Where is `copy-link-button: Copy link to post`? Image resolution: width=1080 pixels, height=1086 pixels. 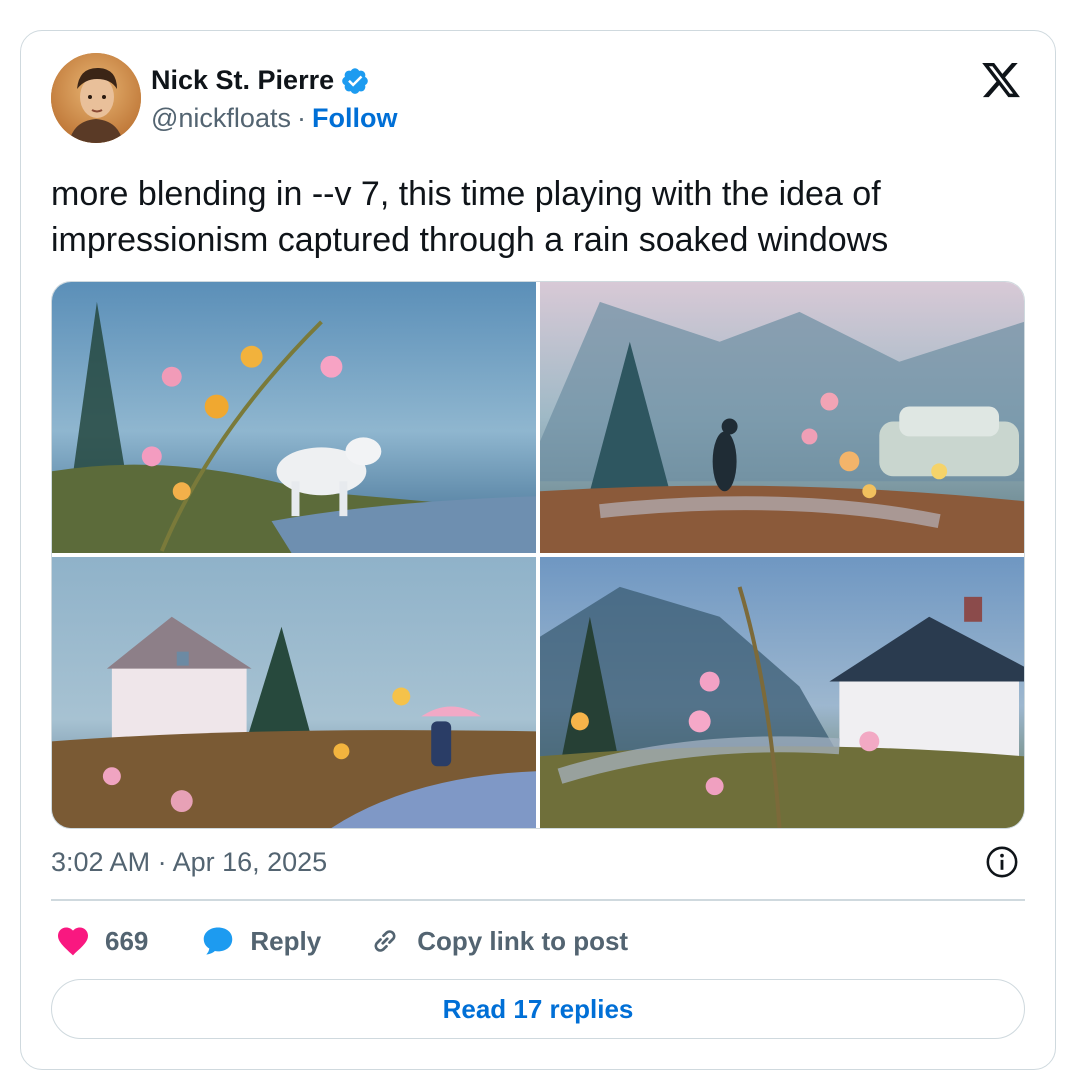 copy-link-button: Copy link to post is located at coordinates (496, 941).